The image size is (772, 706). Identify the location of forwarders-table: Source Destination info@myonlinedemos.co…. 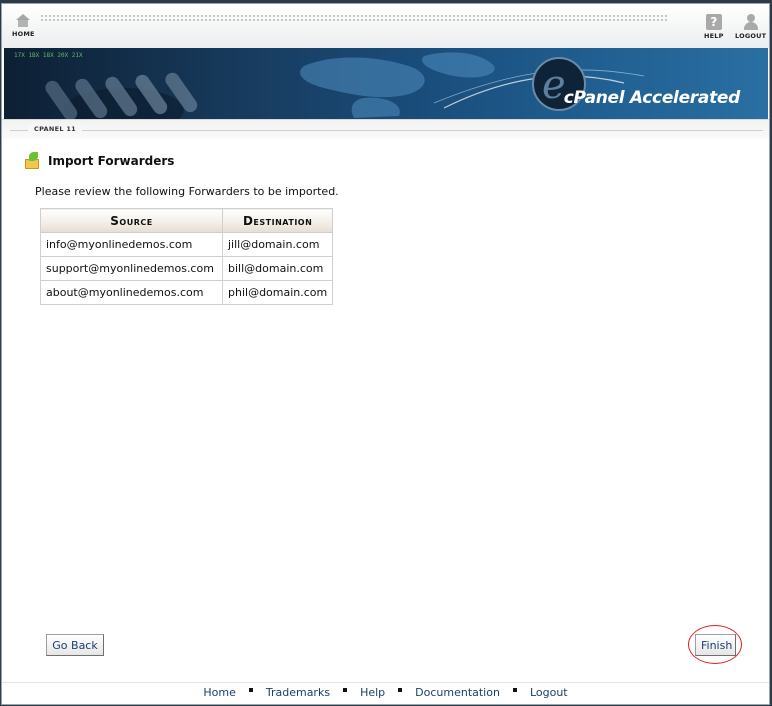
(187, 256).